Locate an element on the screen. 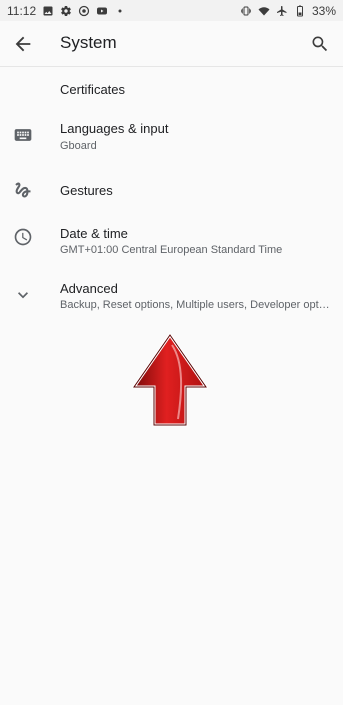 The image size is (343, 705). wifi-icon is located at coordinates (264, 11).